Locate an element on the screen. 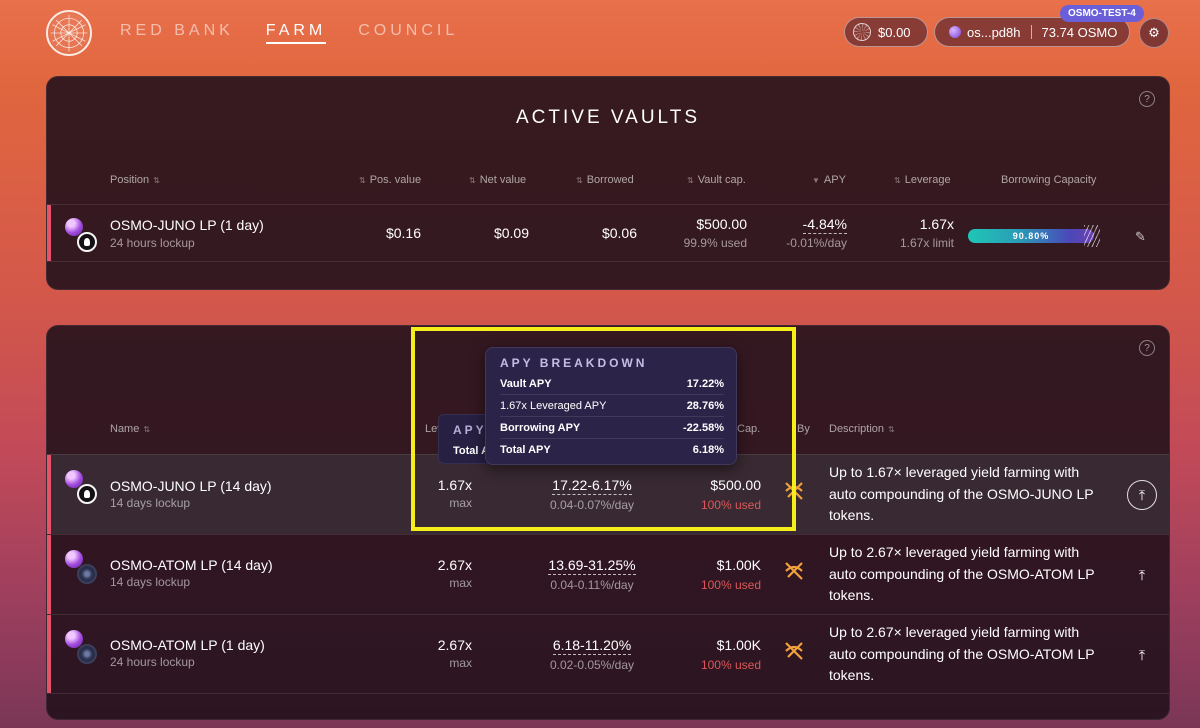  apy-value: -4.84% is located at coordinates (812, 225).